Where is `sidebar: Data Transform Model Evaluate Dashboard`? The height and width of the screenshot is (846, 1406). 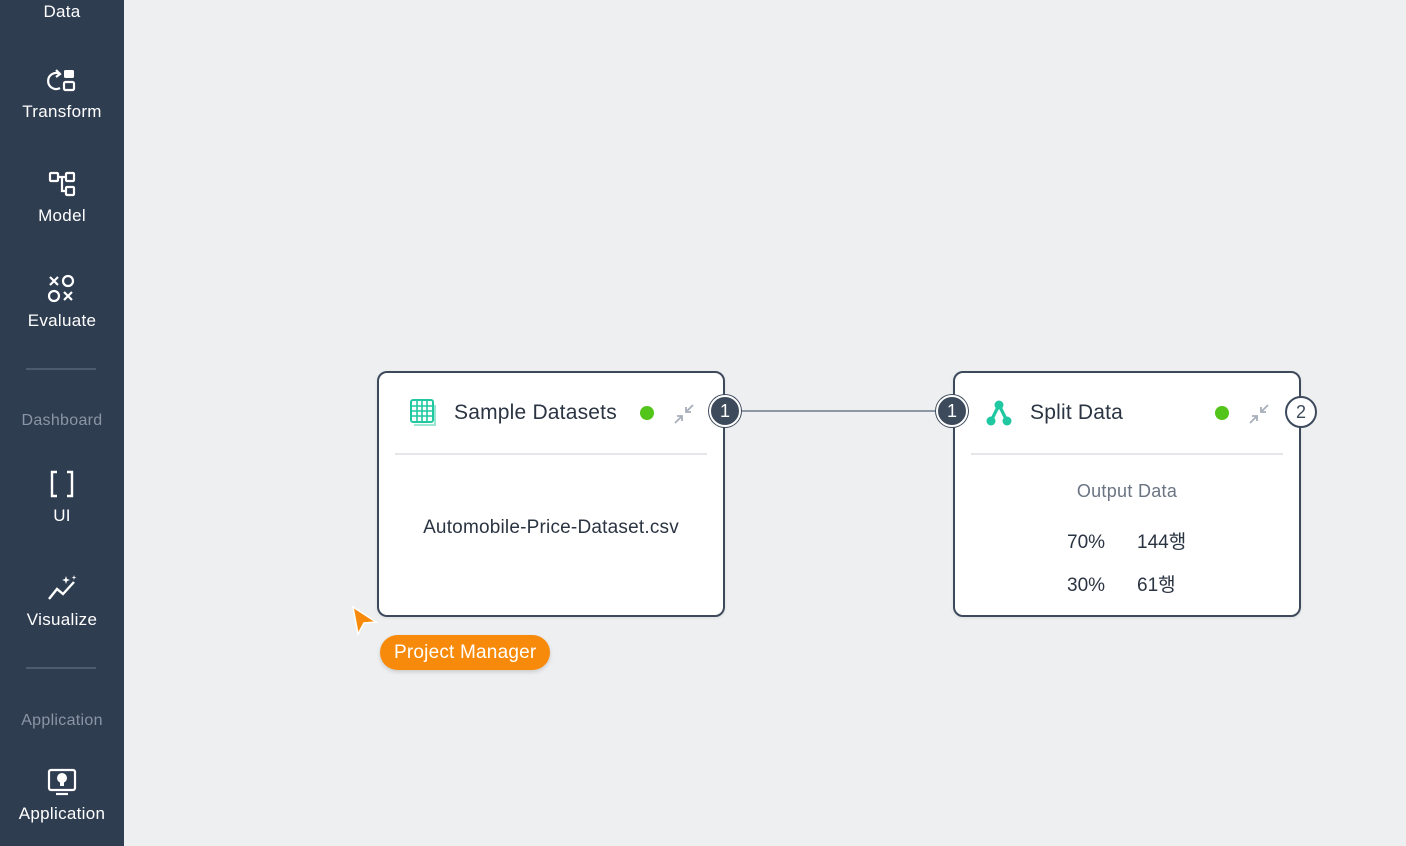 sidebar: Data Transform Model Evaluate Dashboard is located at coordinates (62, 423).